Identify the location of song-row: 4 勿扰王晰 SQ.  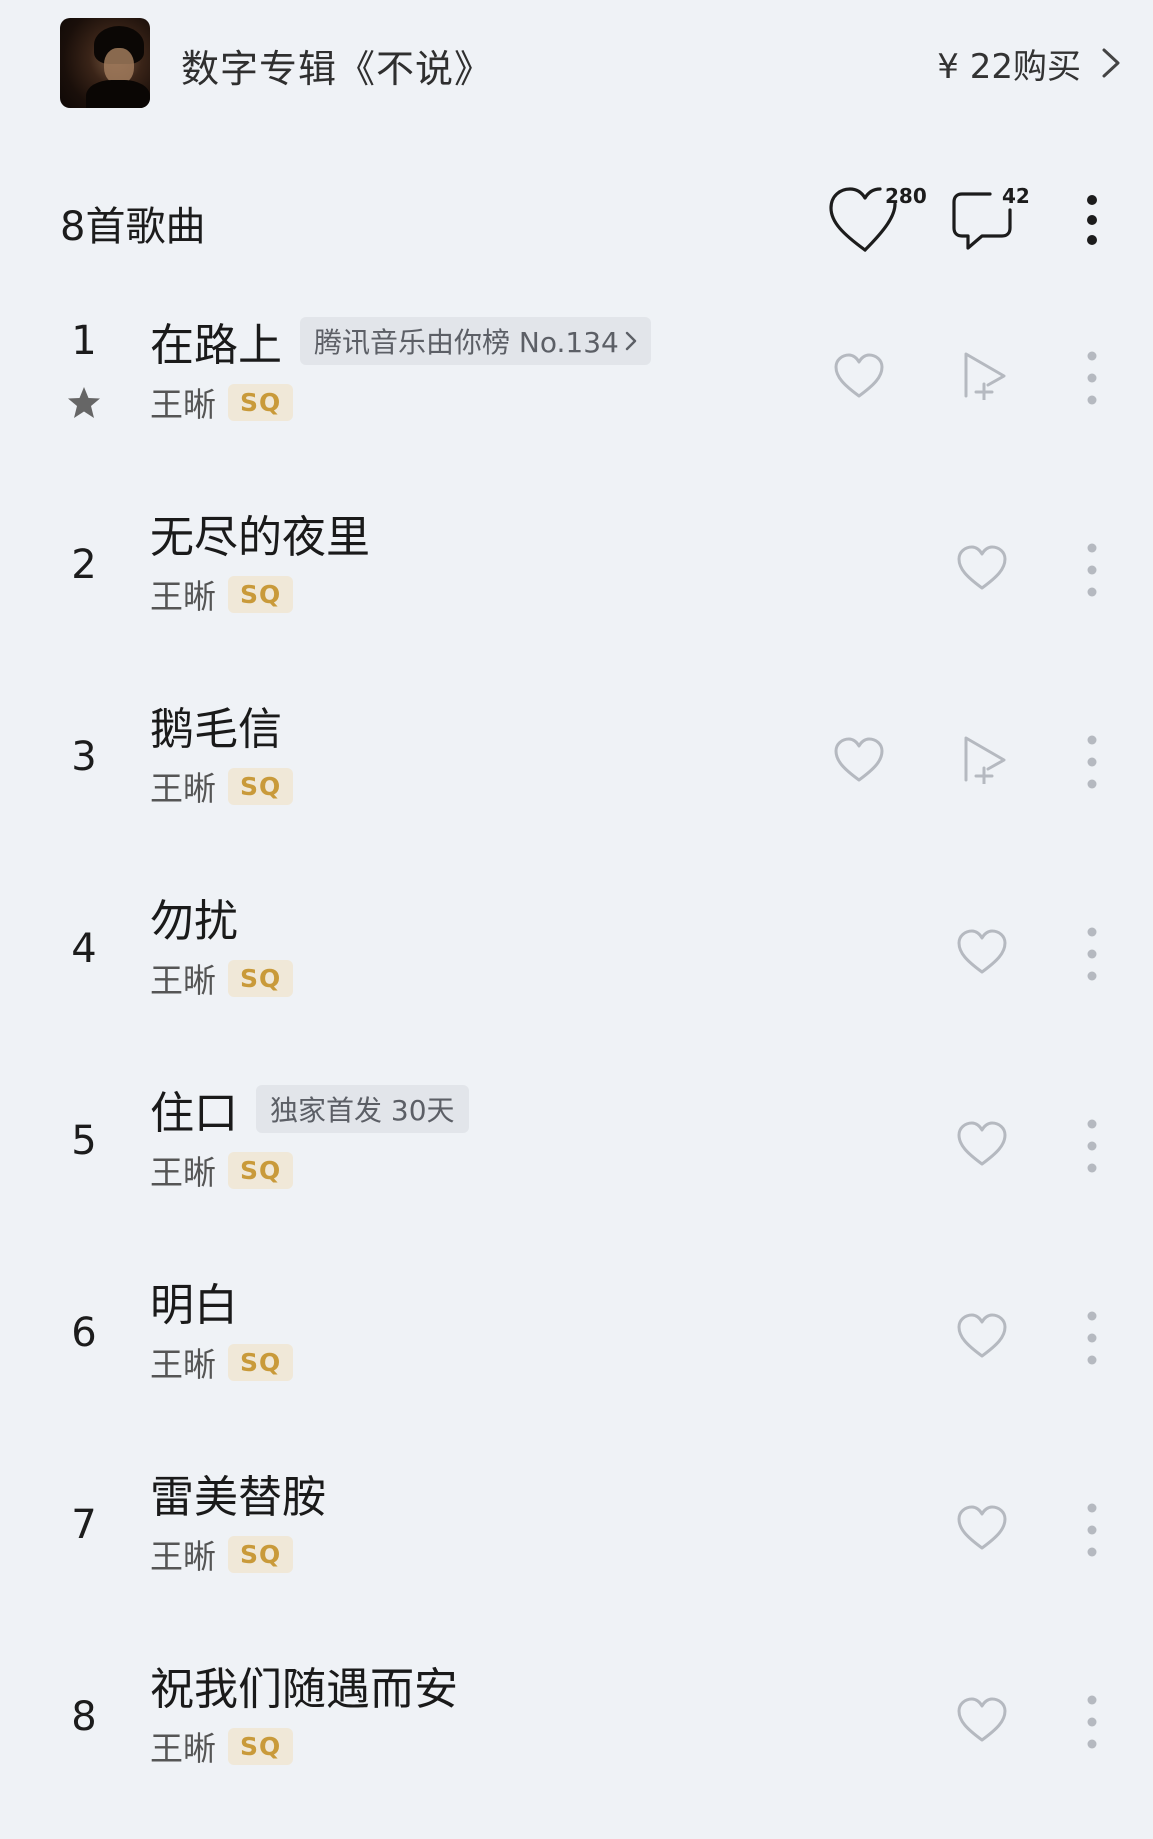
(576, 956).